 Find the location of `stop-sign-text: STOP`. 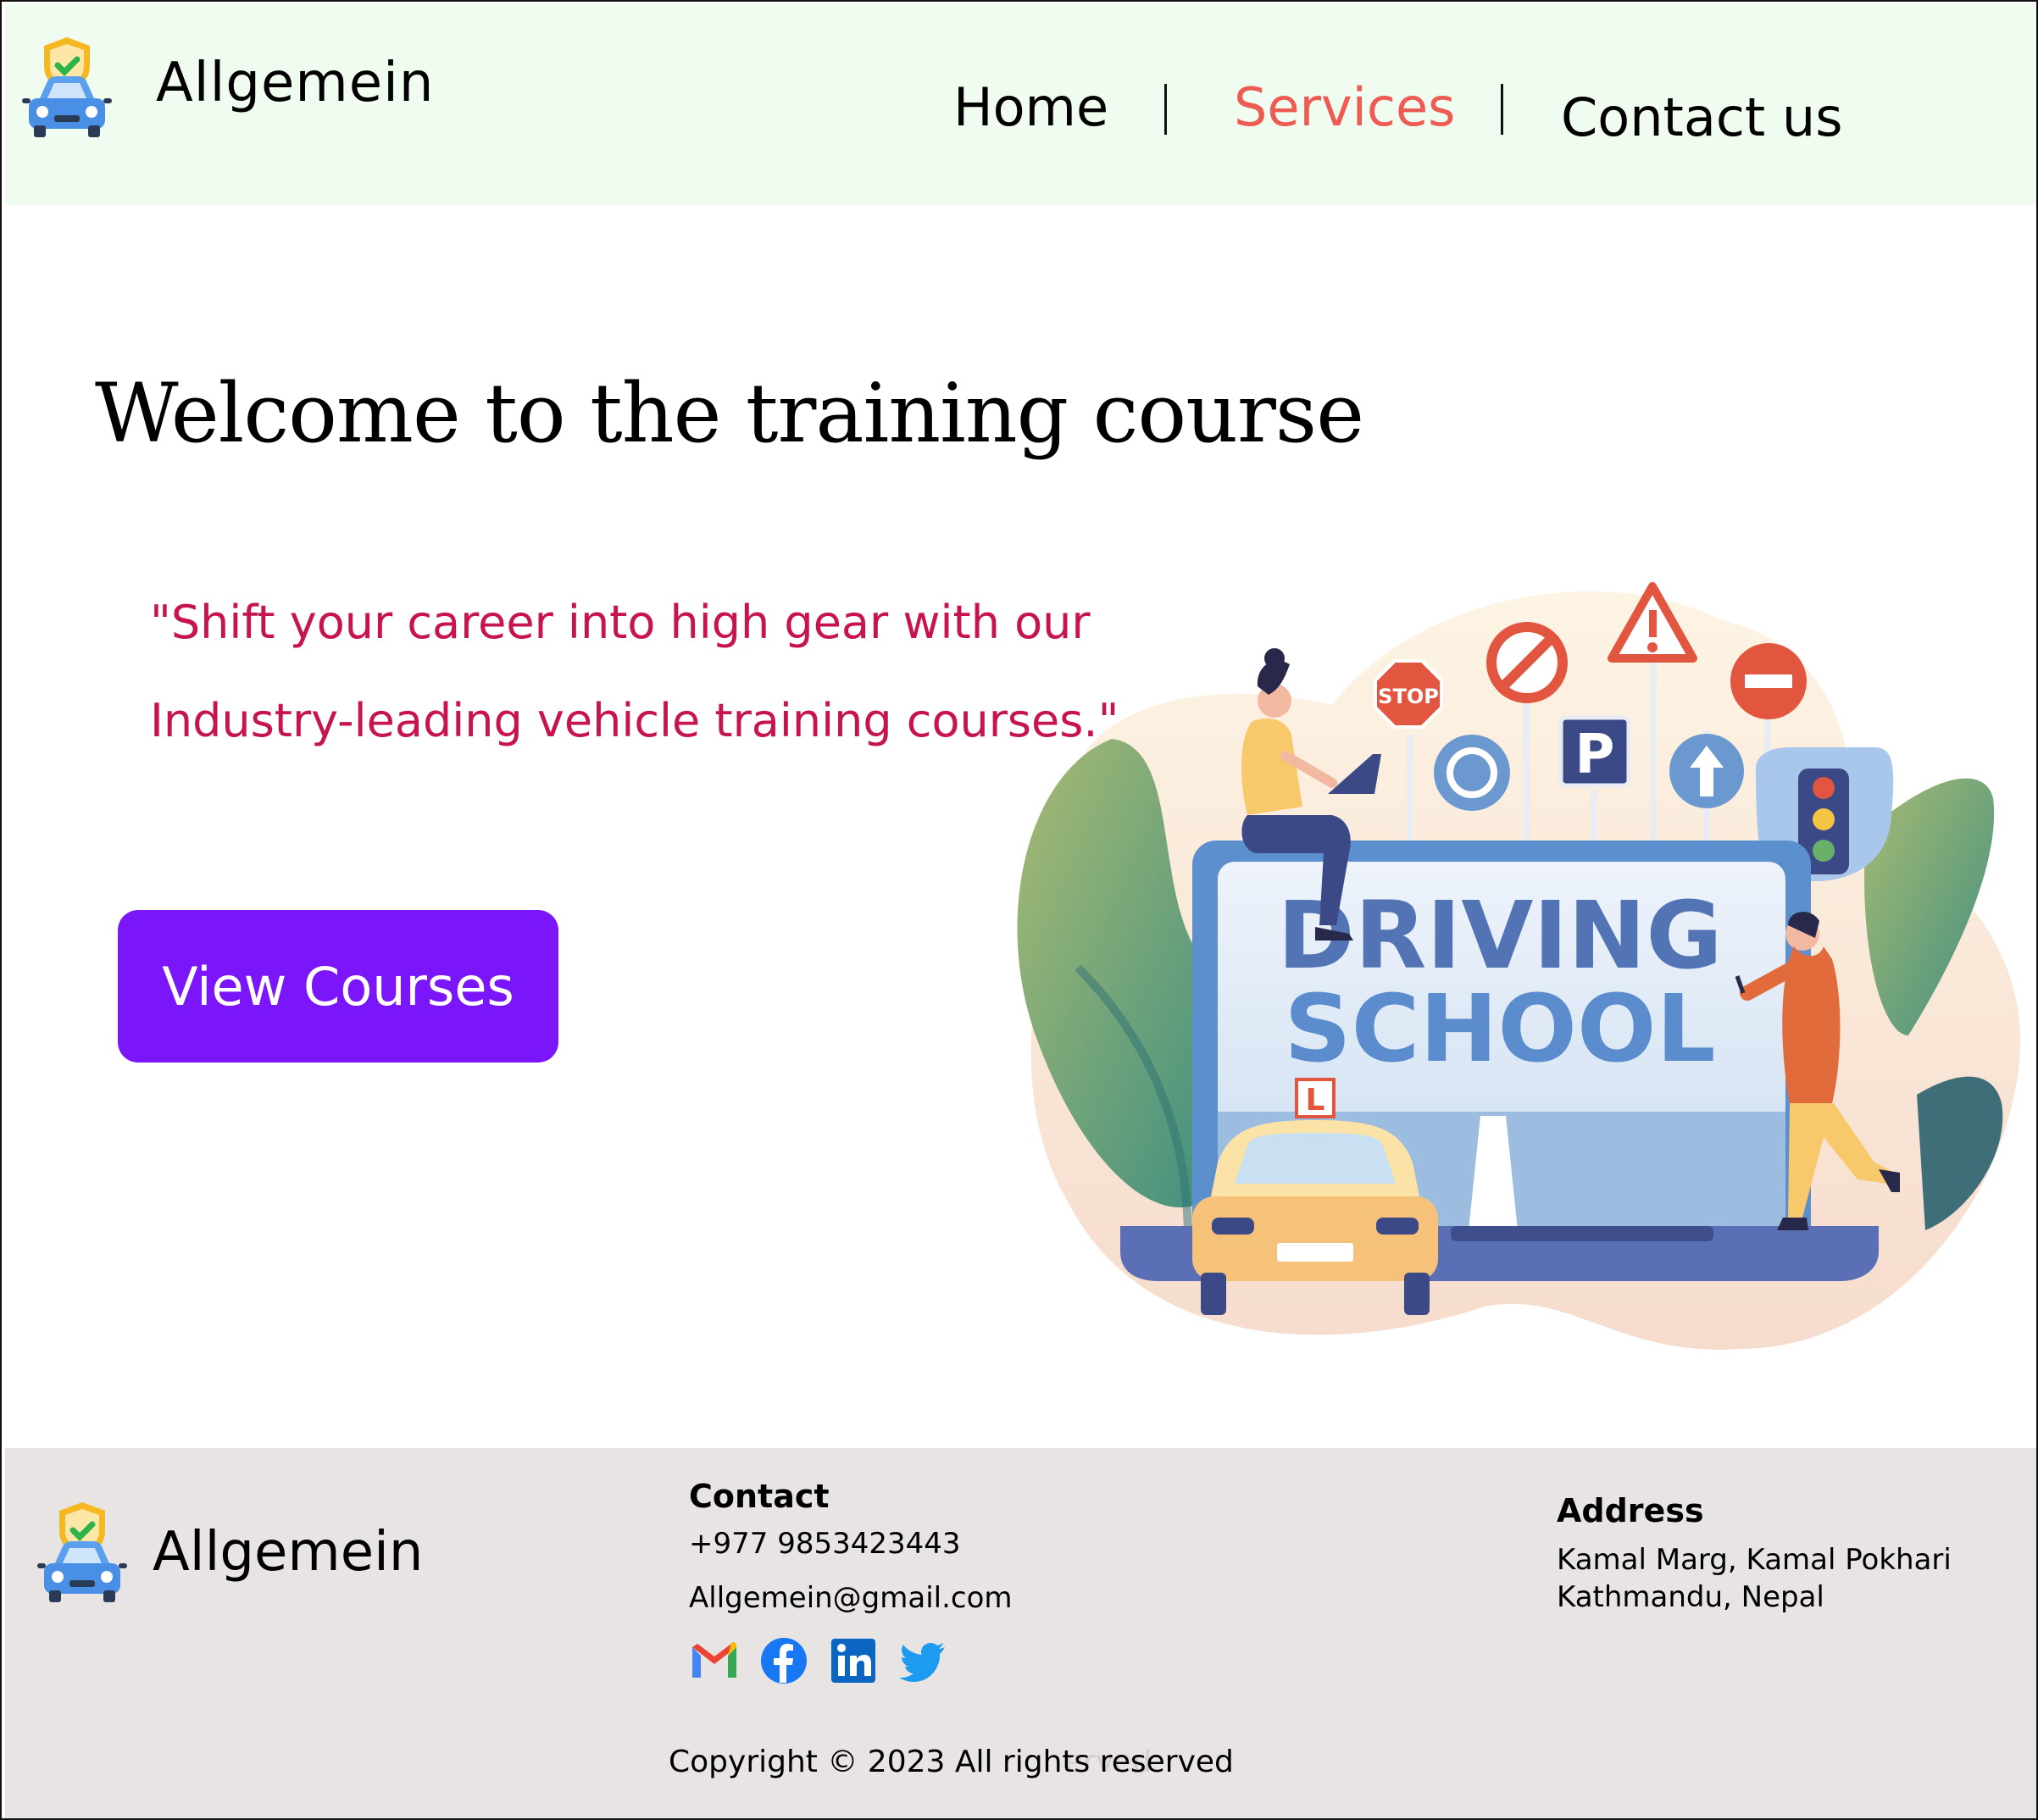

stop-sign-text: STOP is located at coordinates (1408, 696).